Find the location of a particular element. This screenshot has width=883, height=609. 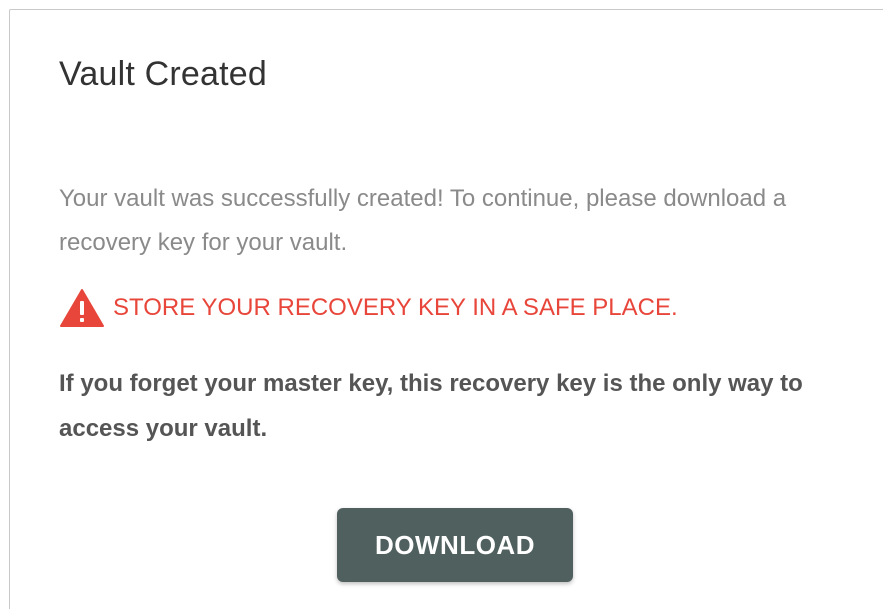

warning-message: STORE YOUR RECOVERY KEY IN A SAFE PLACE. is located at coordinates (368, 308).